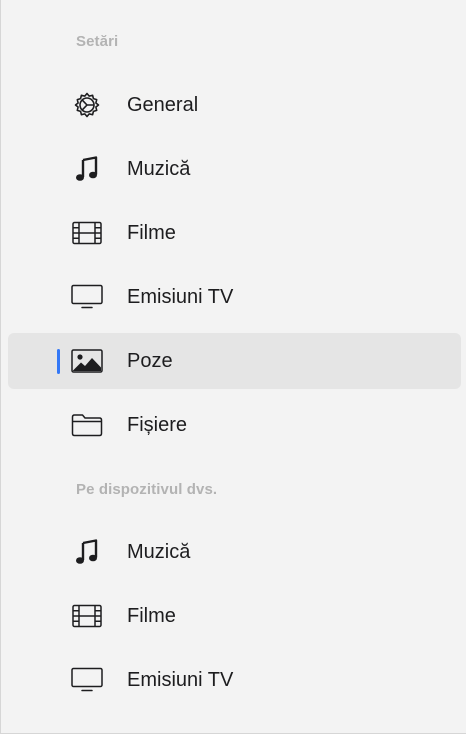 The height and width of the screenshot is (734, 466). What do you see at coordinates (87, 425) in the screenshot?
I see `folder-icon` at bounding box center [87, 425].